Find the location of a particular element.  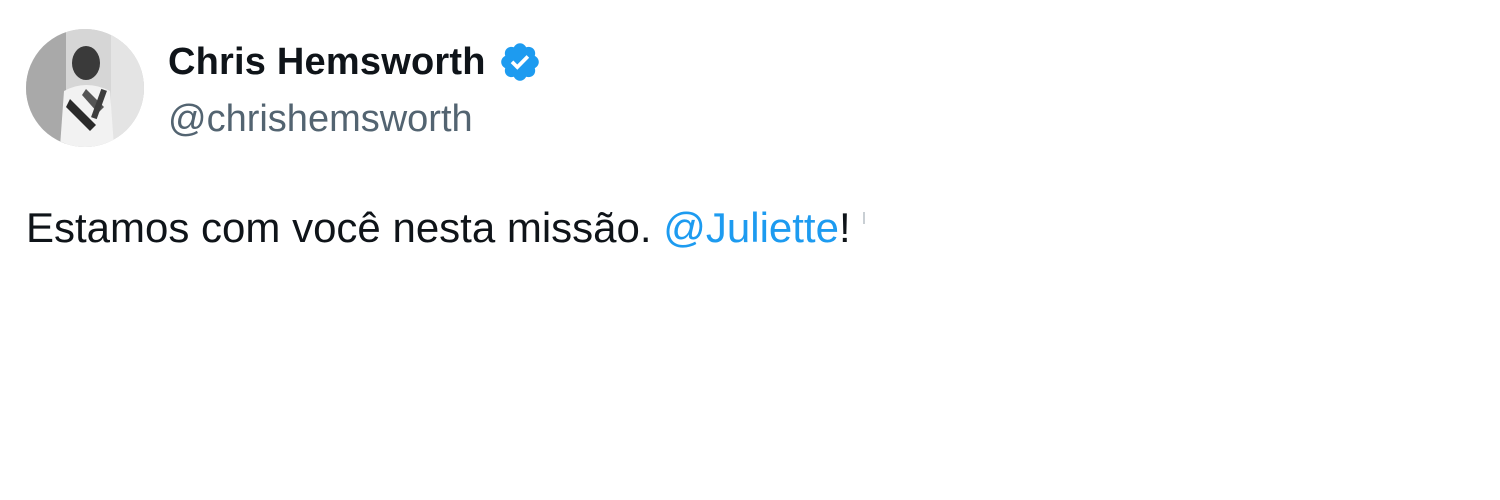

author-avatar is located at coordinates (85, 88).